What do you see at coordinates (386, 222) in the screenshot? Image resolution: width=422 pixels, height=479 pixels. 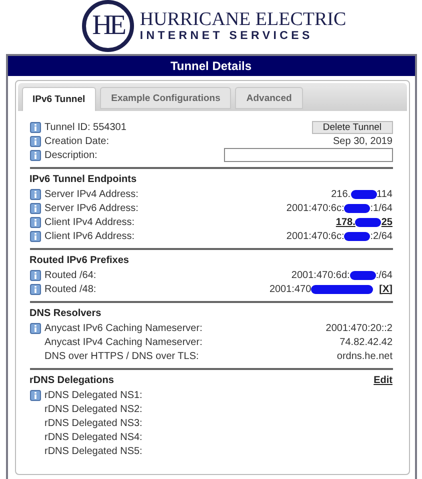 I see `address-link: 25` at bounding box center [386, 222].